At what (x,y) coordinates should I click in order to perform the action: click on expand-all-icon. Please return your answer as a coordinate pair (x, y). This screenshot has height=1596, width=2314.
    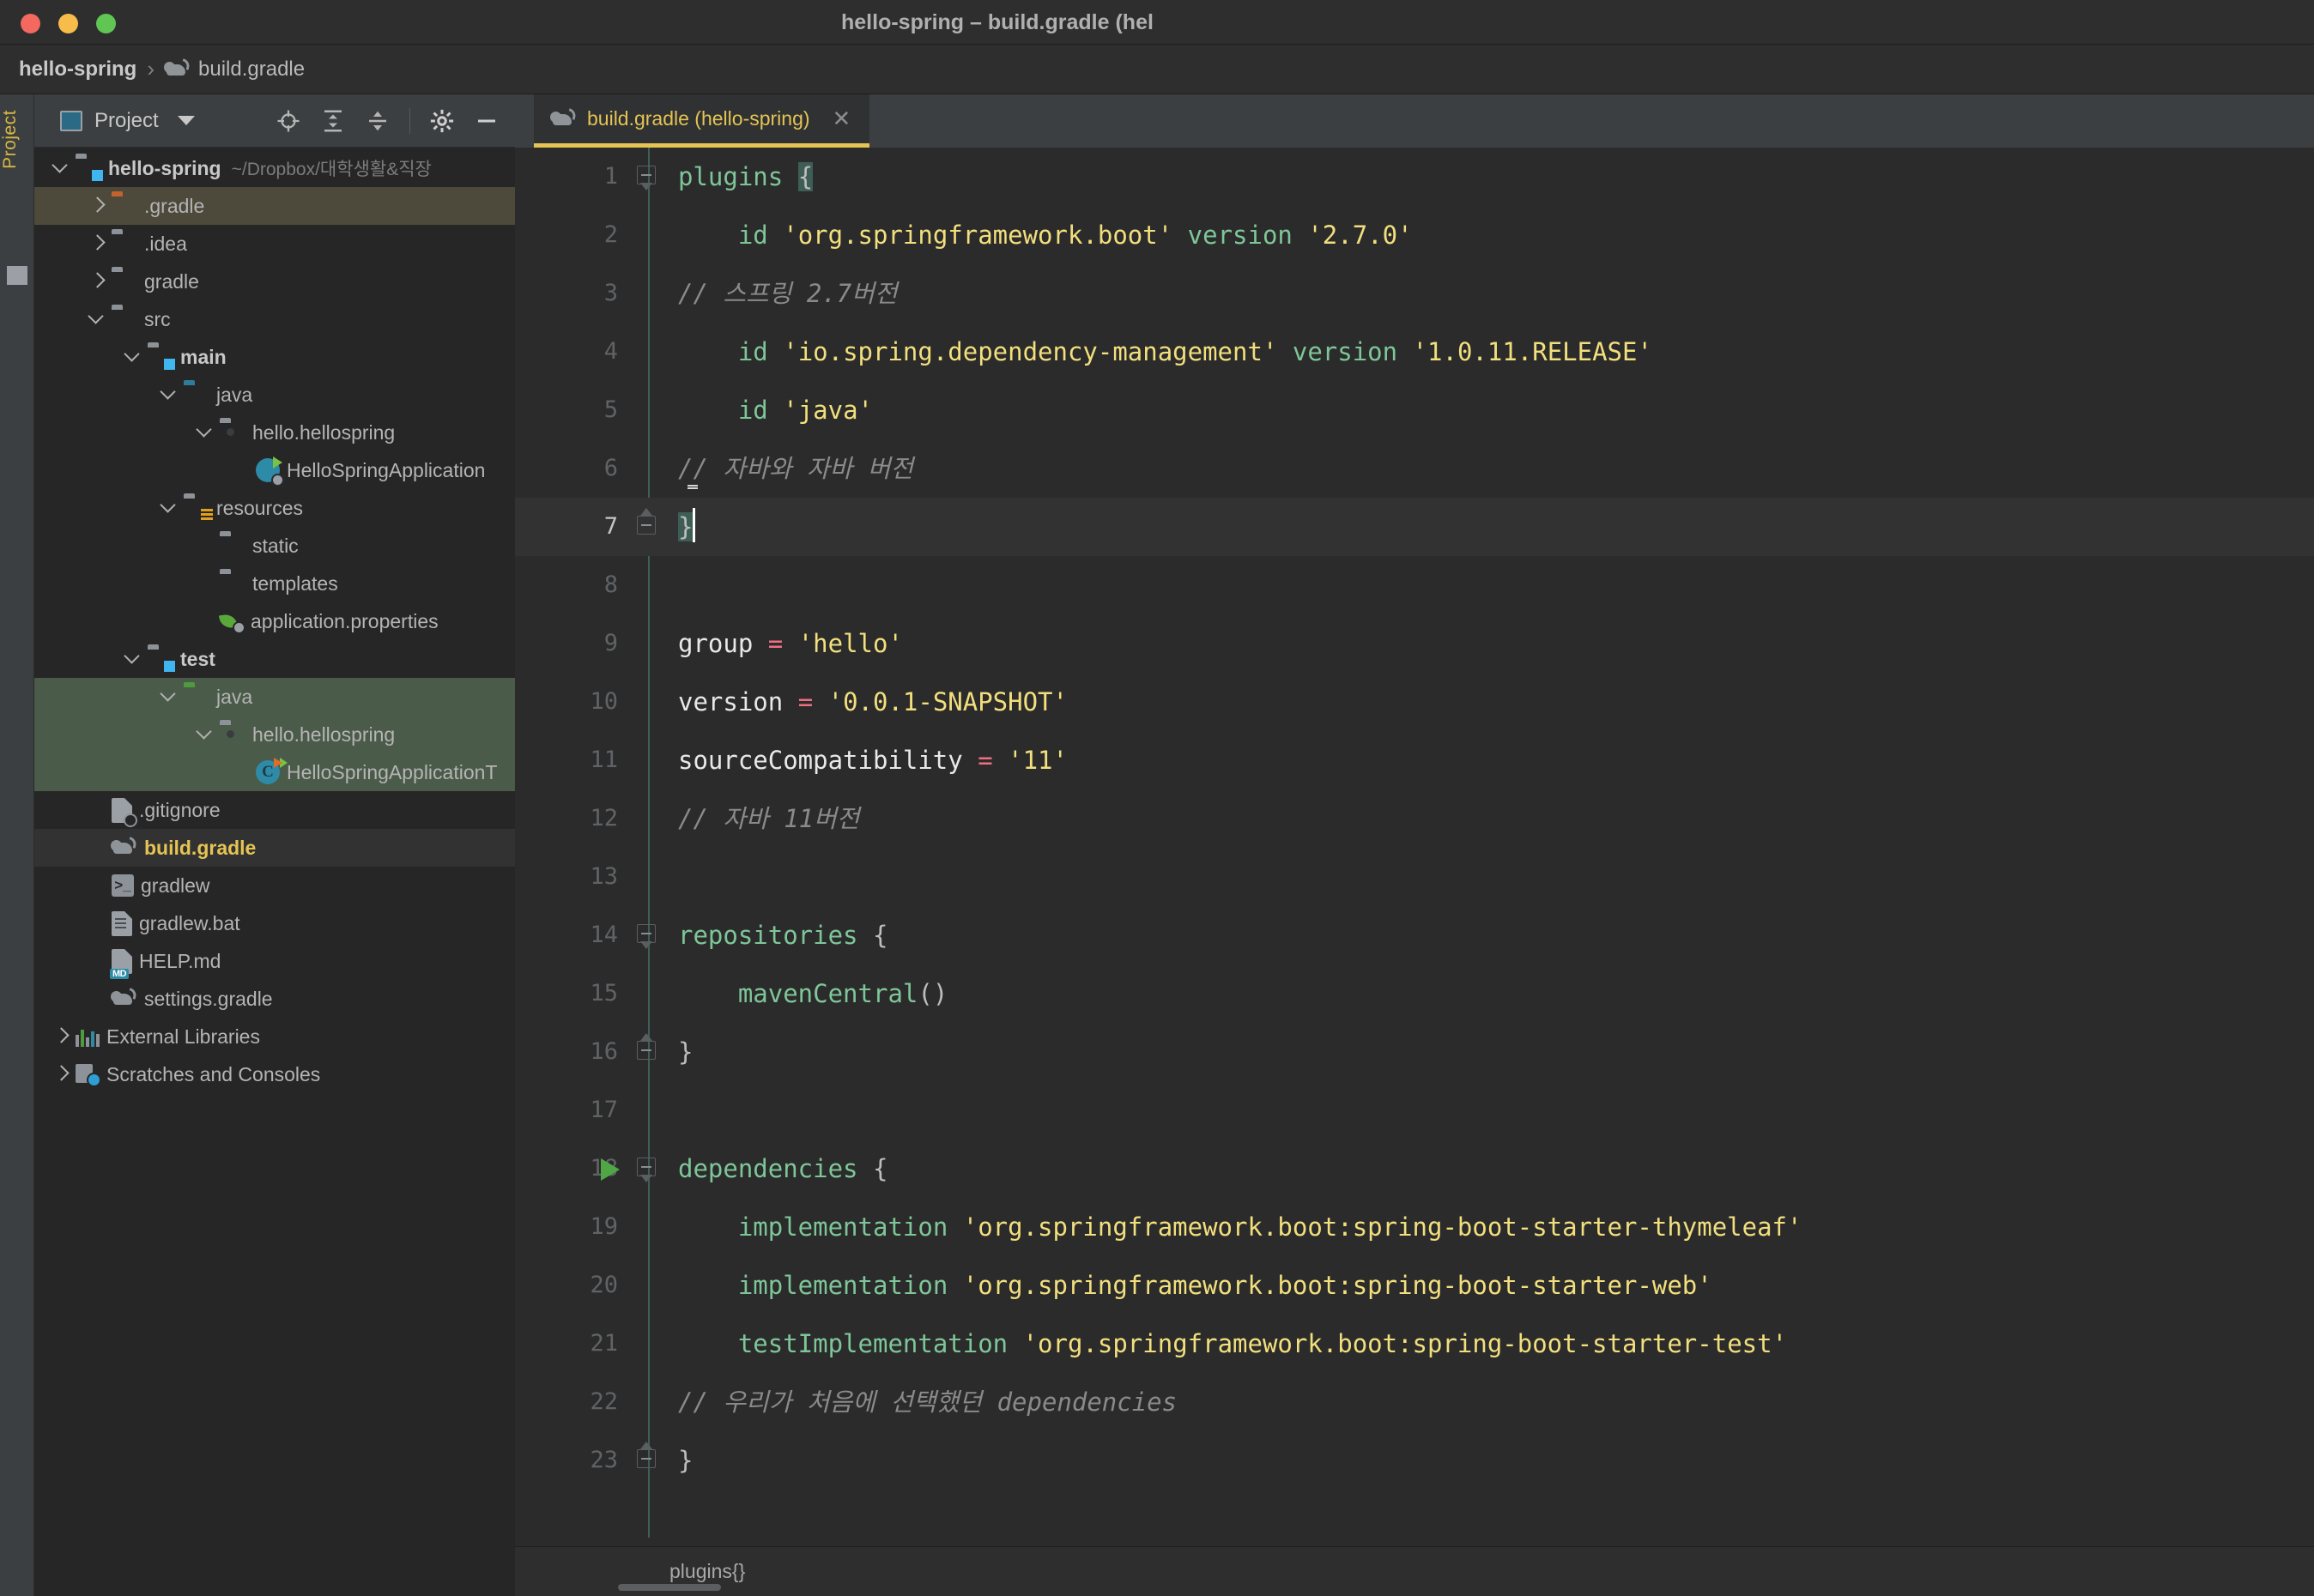
    Looking at the image, I should click on (333, 121).